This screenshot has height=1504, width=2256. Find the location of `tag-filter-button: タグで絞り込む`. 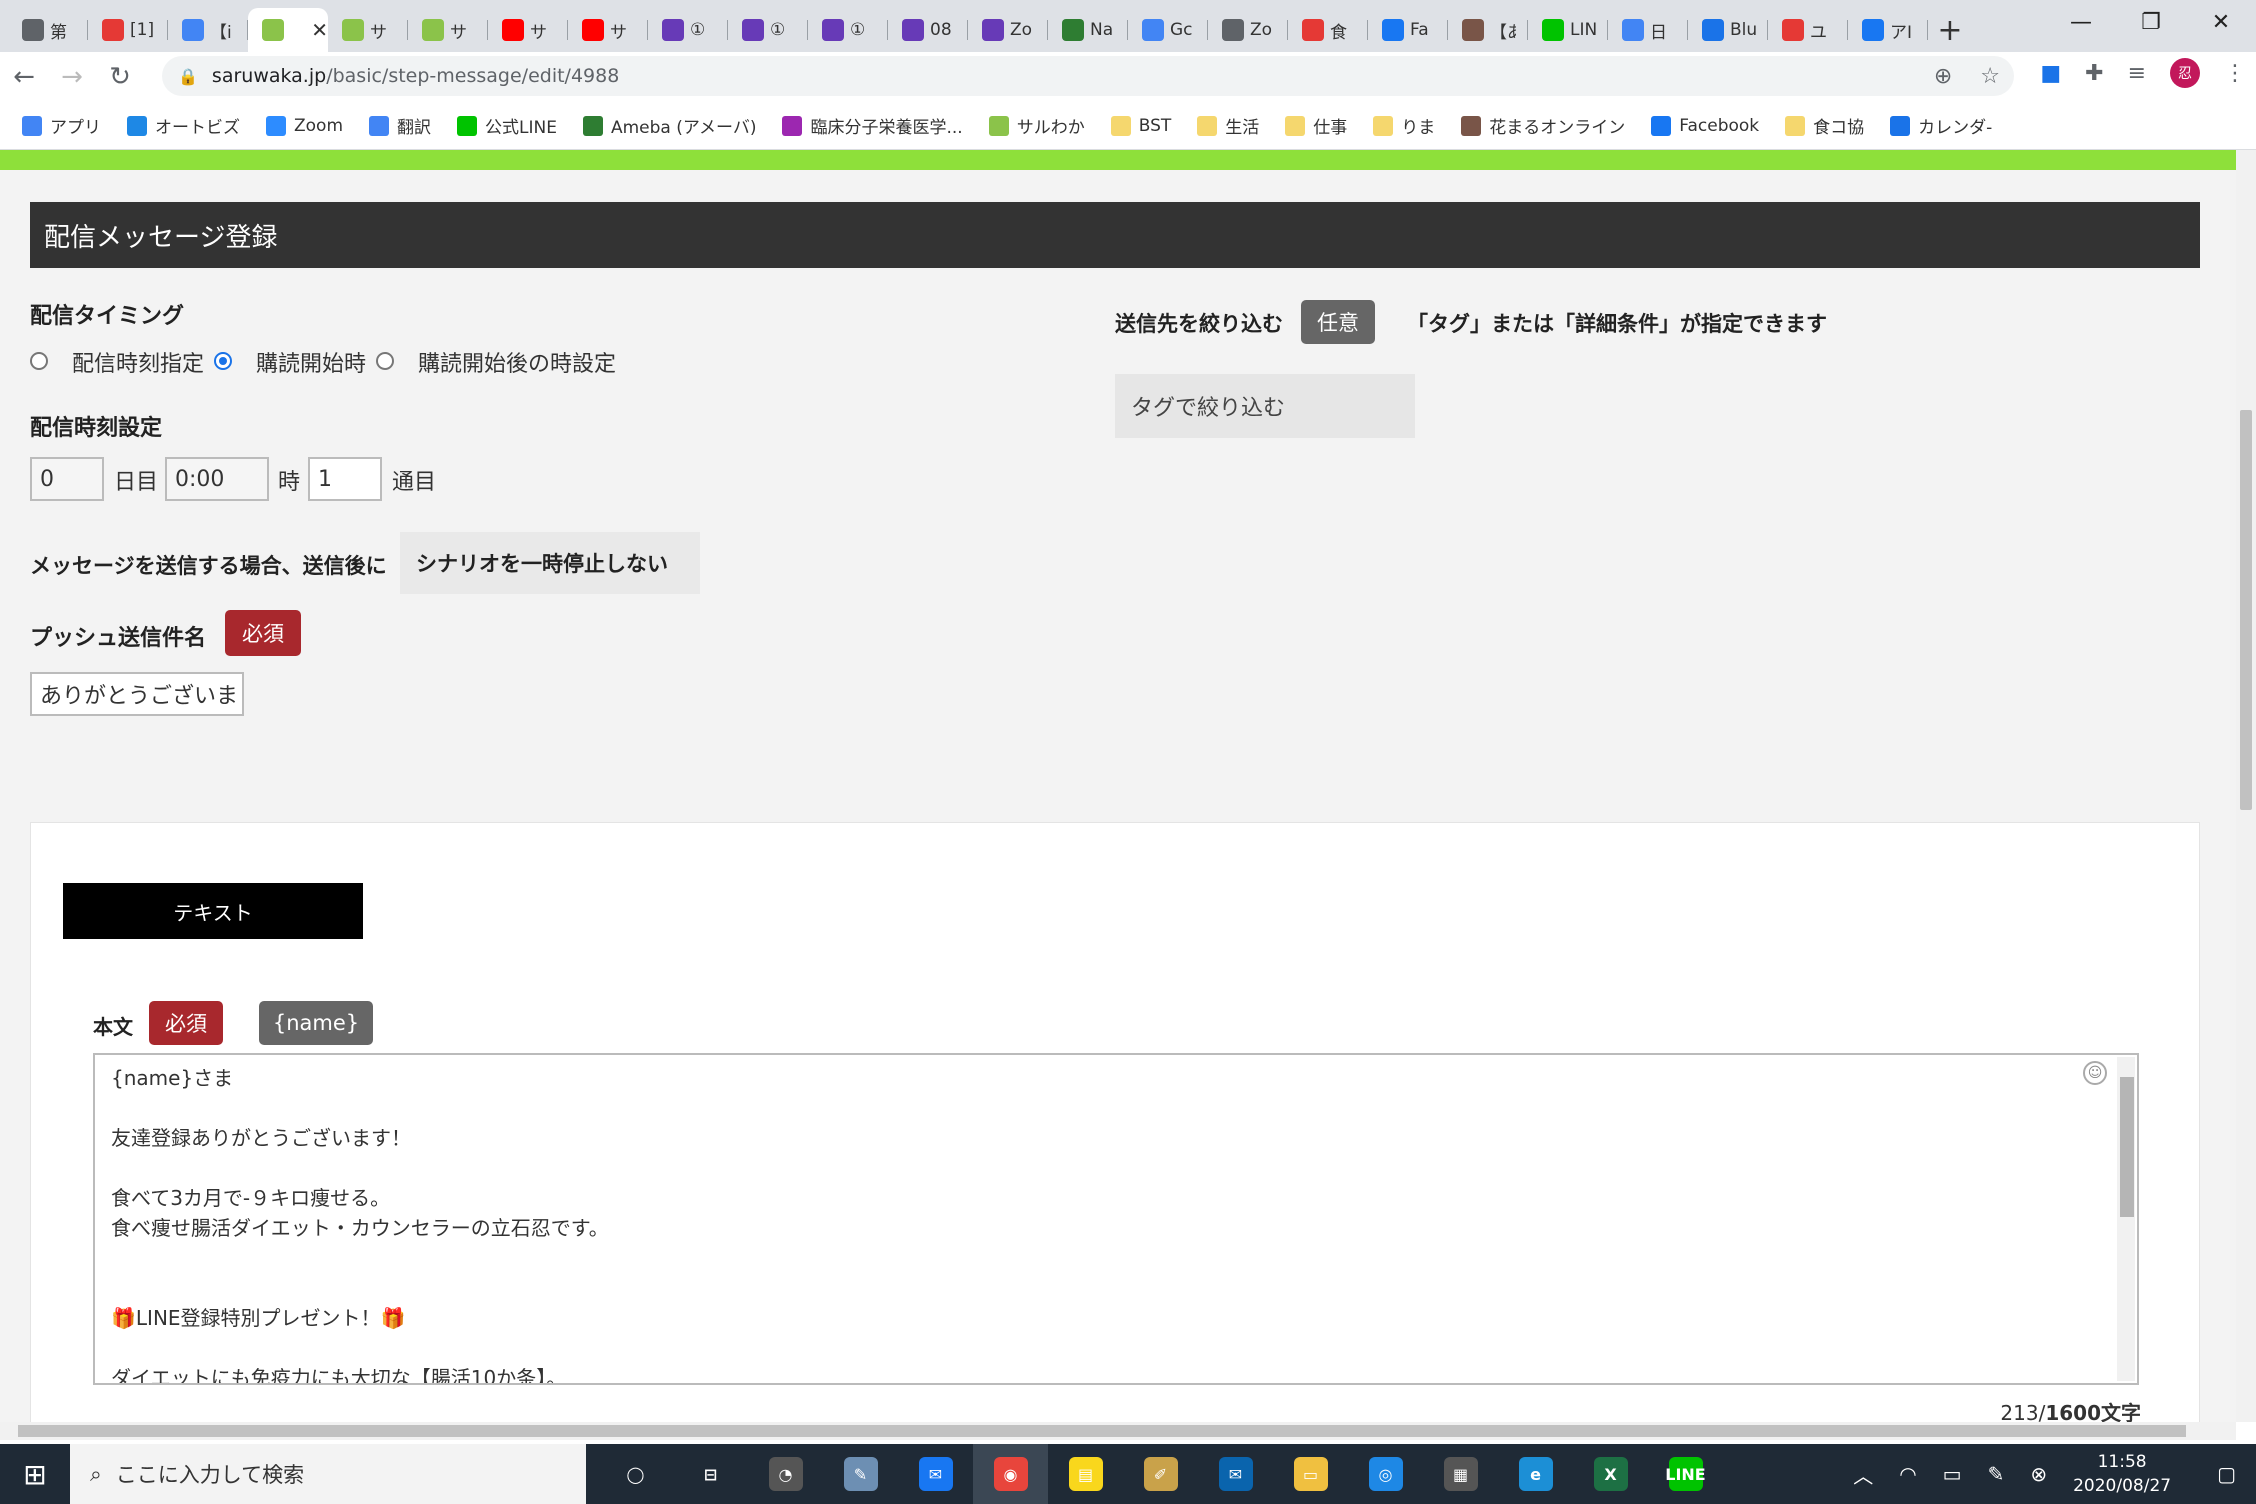

tag-filter-button: タグで絞り込む is located at coordinates (1265, 406).